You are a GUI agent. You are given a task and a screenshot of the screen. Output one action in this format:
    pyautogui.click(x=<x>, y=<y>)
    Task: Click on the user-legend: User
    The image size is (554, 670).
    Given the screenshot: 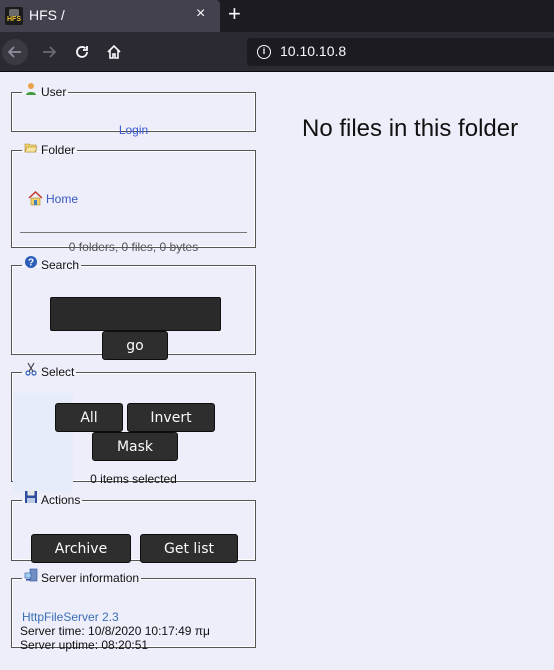 What is the action you would take?
    pyautogui.click(x=45, y=91)
    